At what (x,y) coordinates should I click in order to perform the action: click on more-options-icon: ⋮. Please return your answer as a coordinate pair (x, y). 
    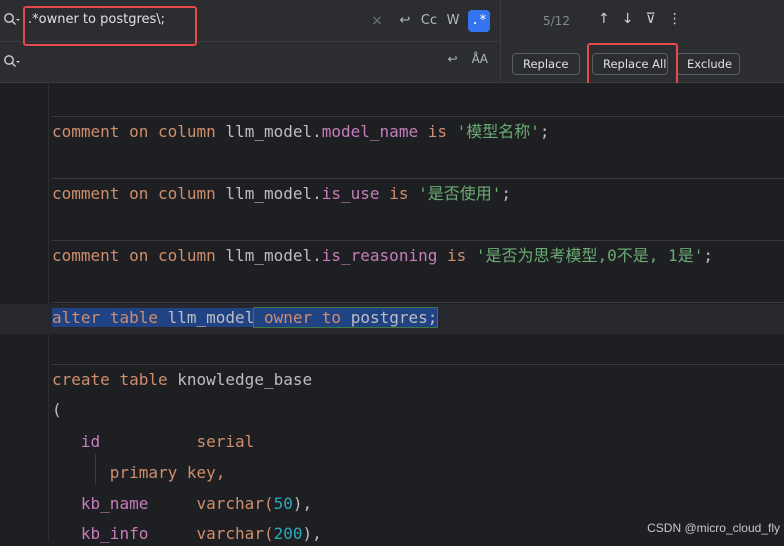
    Looking at the image, I should click on (675, 19).